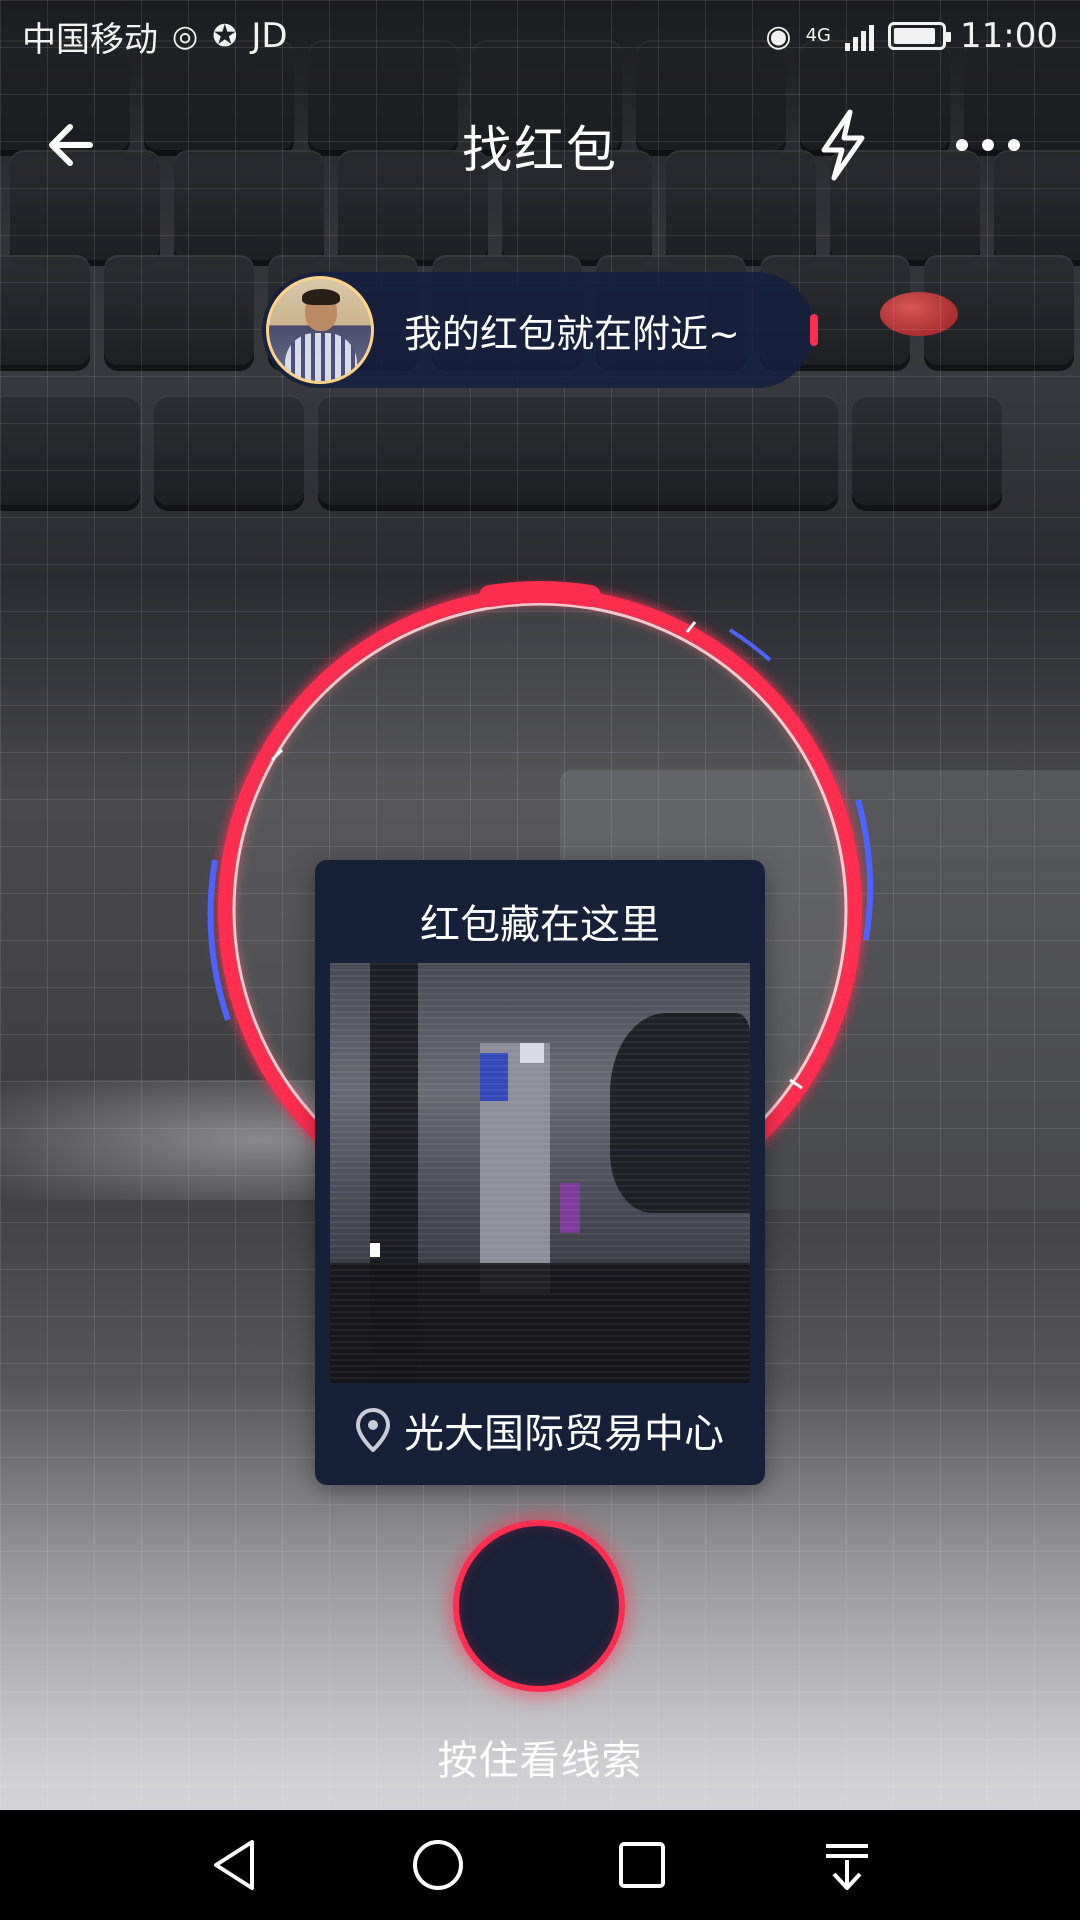 This screenshot has height=1920, width=1080. I want to click on clue-photo, so click(540, 1173).